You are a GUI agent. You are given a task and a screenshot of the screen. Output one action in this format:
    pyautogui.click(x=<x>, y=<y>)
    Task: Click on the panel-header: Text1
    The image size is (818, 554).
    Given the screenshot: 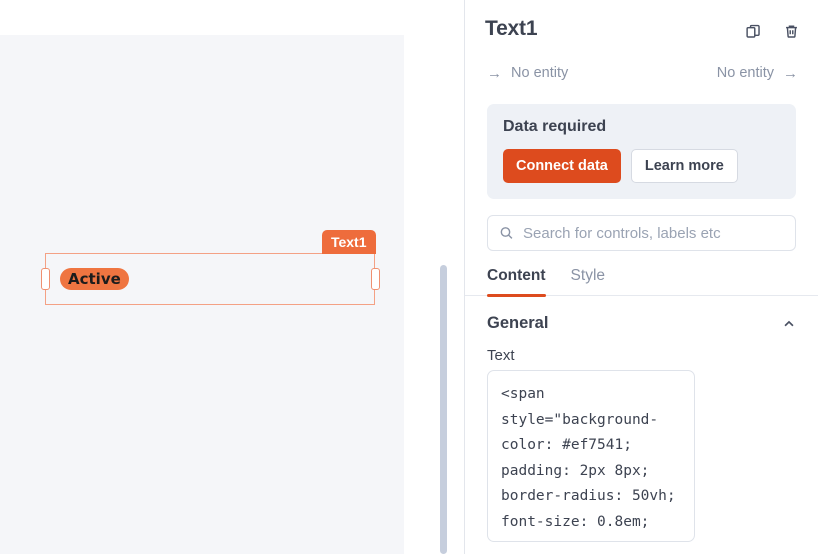 What is the action you would take?
    pyautogui.click(x=641, y=29)
    